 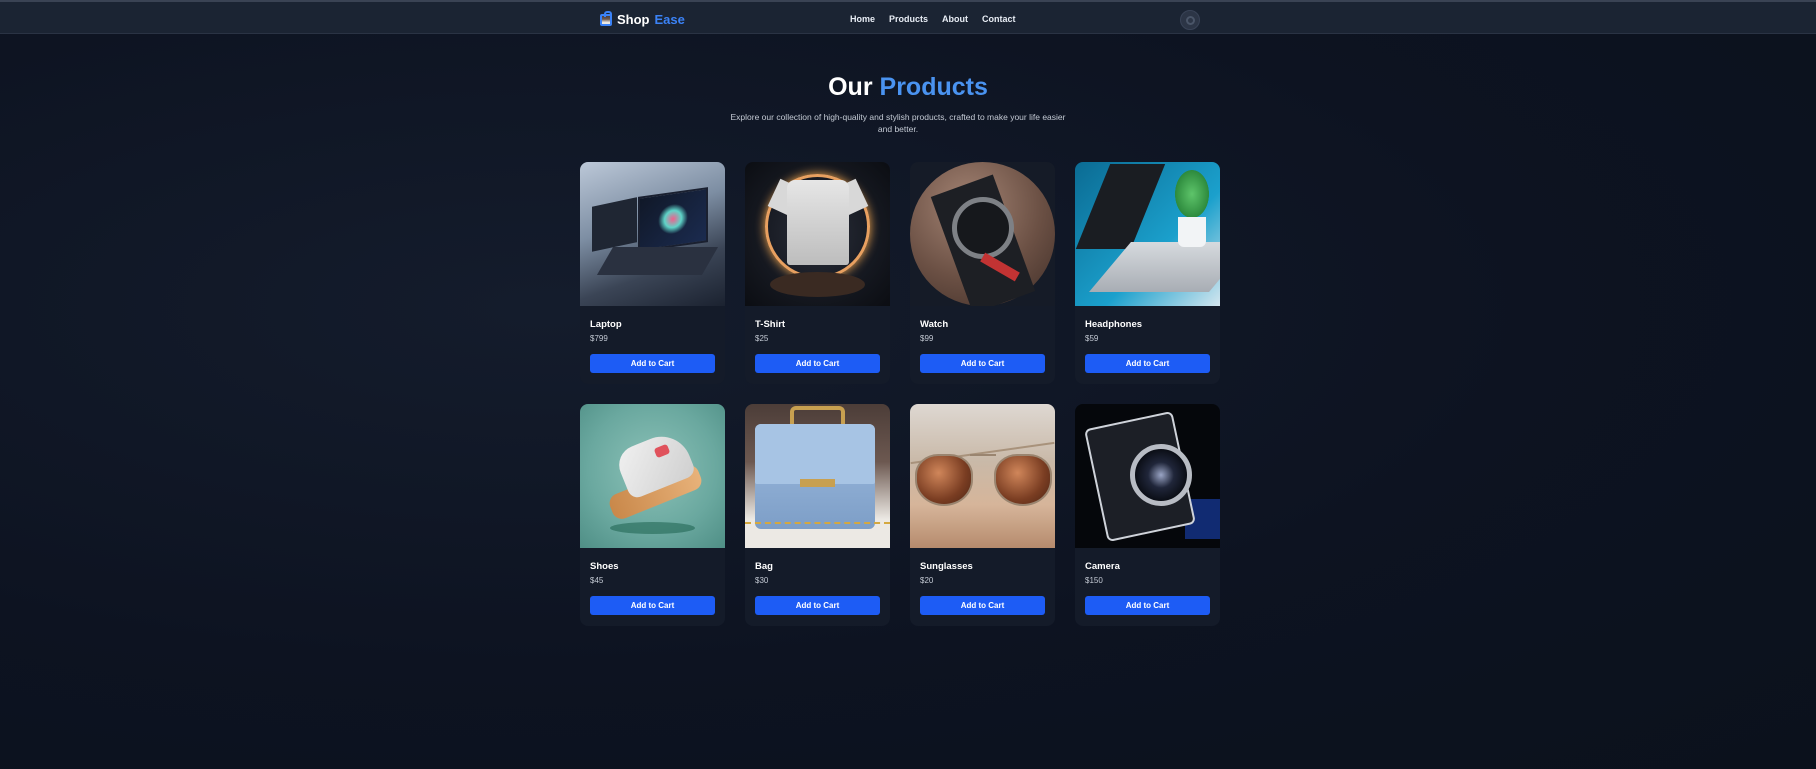 What do you see at coordinates (946, 566) in the screenshot?
I see `product-name: Sunglasses` at bounding box center [946, 566].